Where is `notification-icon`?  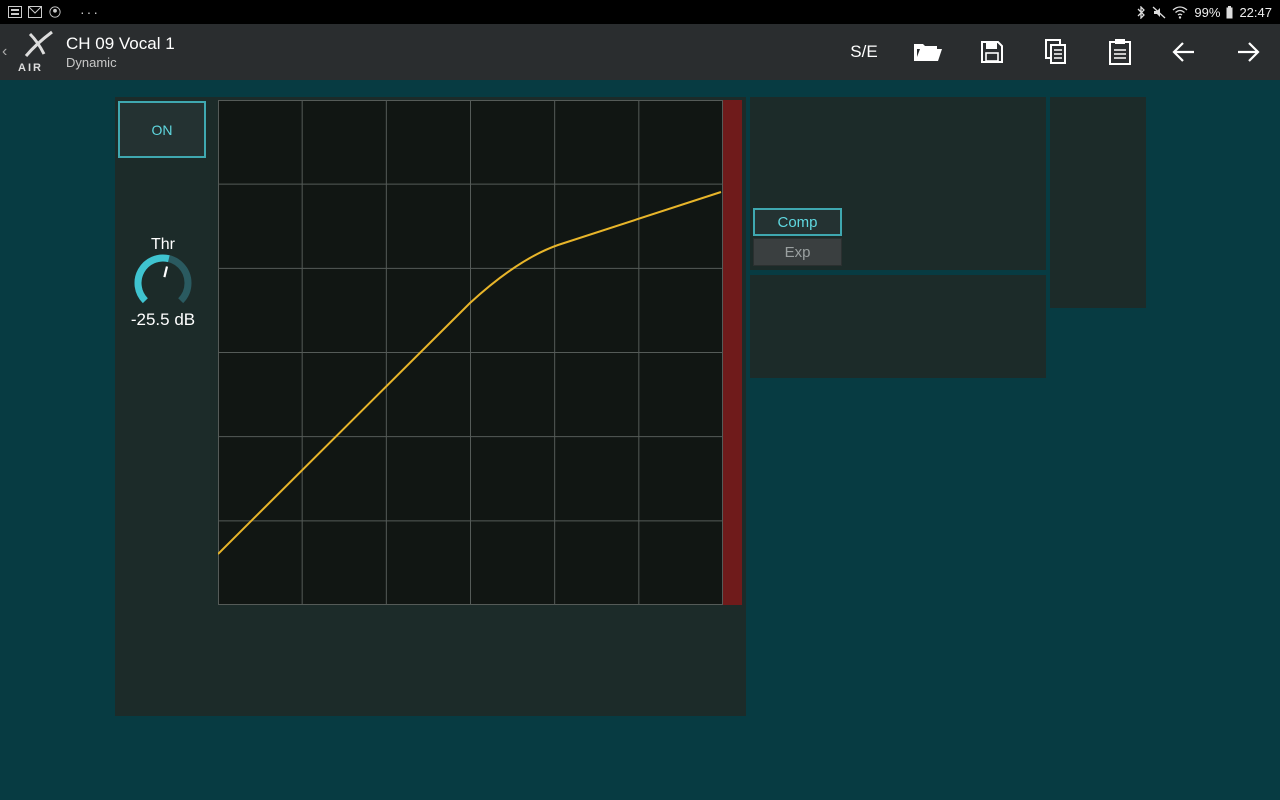 notification-icon is located at coordinates (15, 12).